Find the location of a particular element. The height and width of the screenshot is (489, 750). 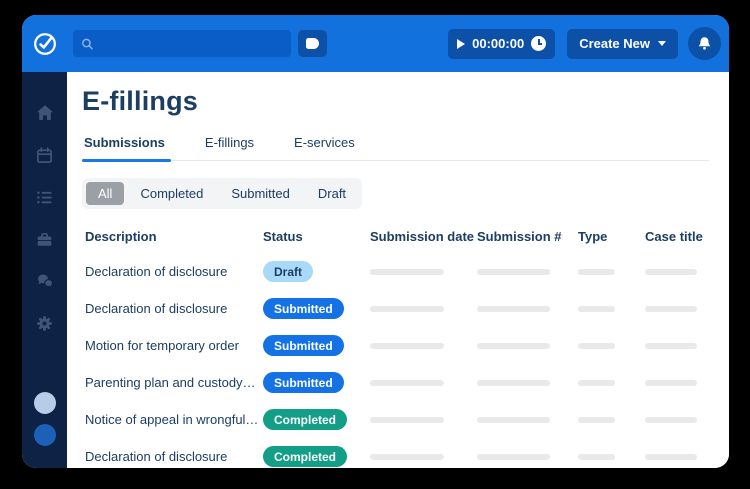

sidebar-item-messages is located at coordinates (44, 281).